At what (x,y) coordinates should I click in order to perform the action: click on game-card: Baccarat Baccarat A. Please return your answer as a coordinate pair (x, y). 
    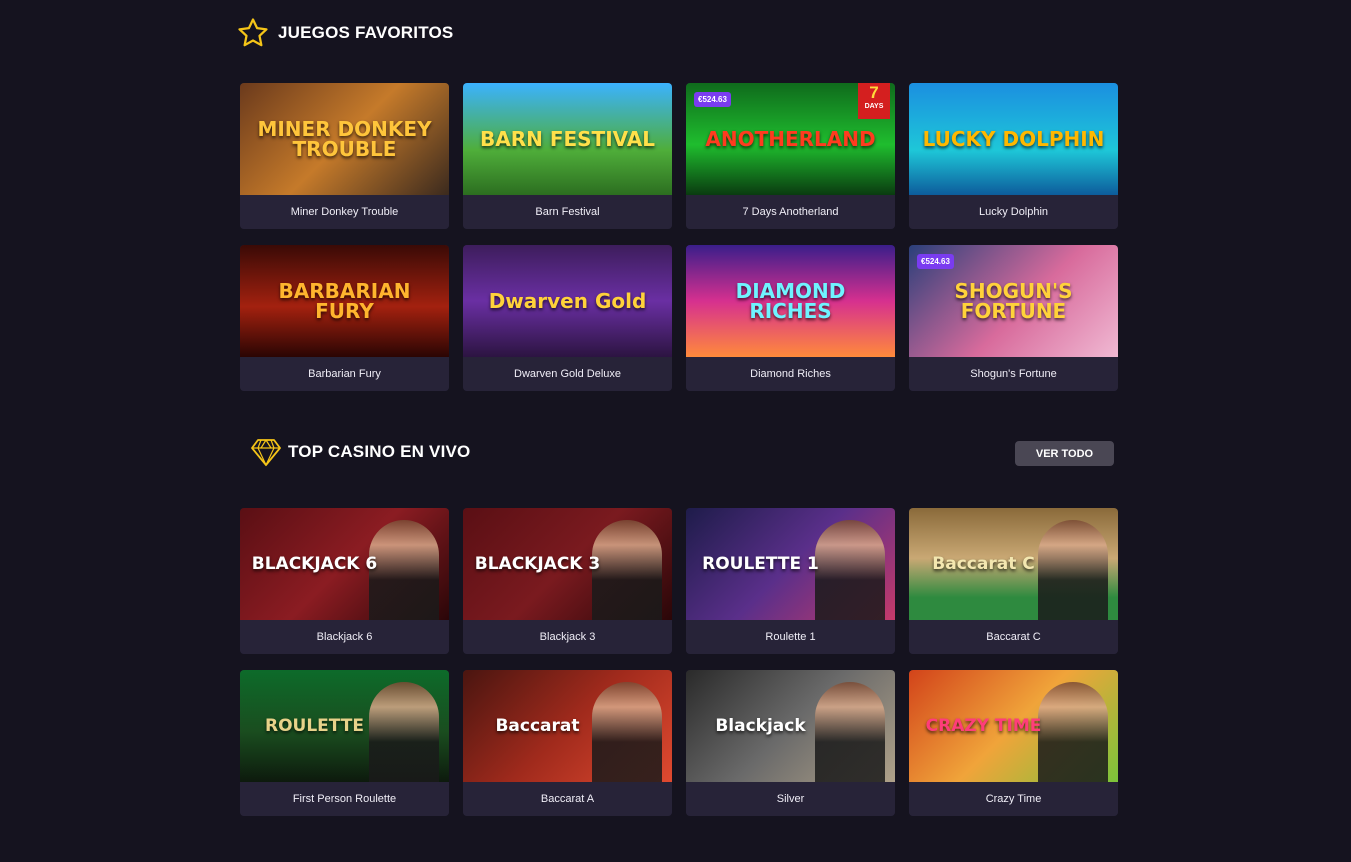
    Looking at the image, I should click on (567, 743).